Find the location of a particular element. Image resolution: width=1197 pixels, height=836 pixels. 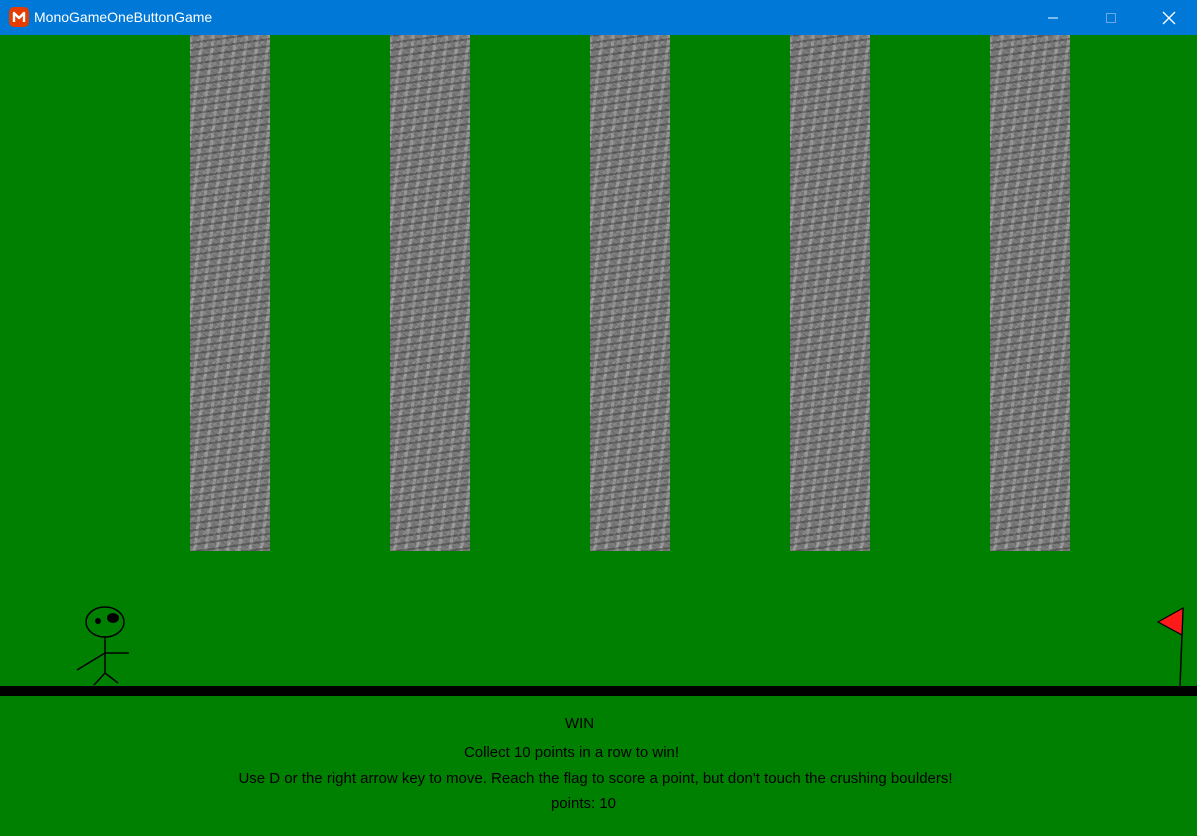

close-icon is located at coordinates (1169, 17).